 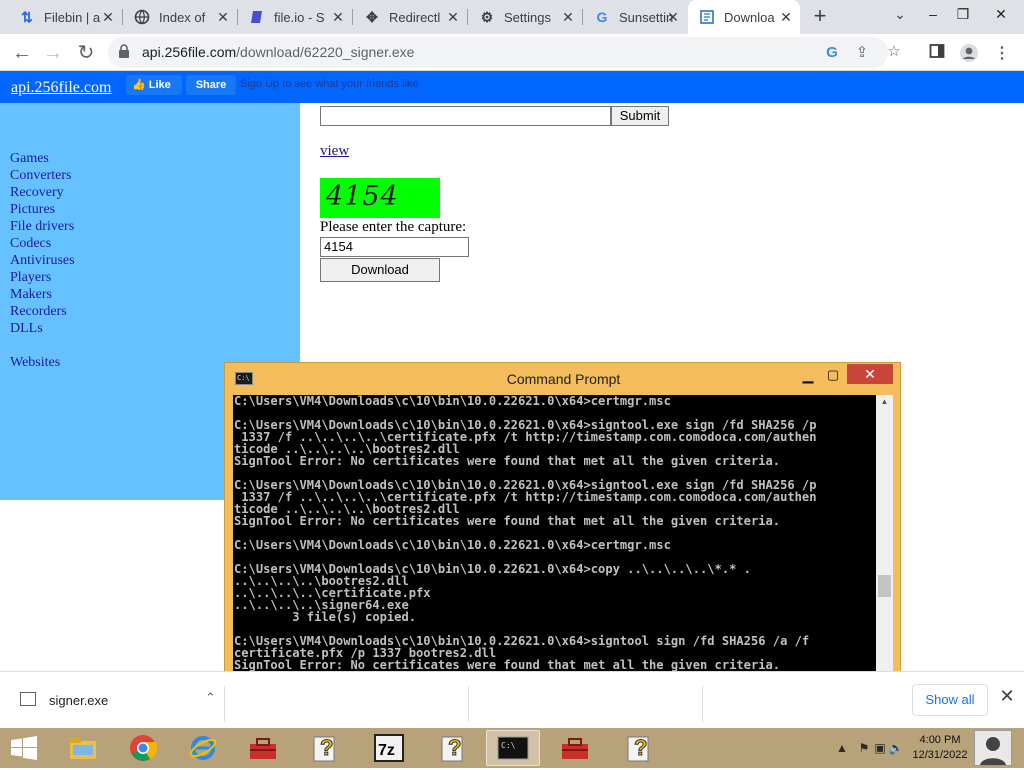 I want to click on facebook-like-button: 👍 Like, so click(x=154, y=85).